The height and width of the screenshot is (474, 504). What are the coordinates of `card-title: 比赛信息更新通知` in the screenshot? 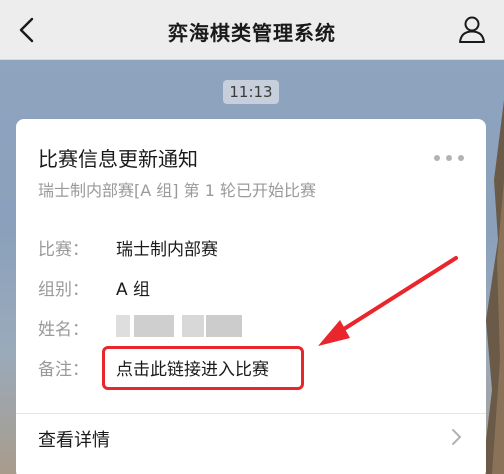 It's located at (118, 159).